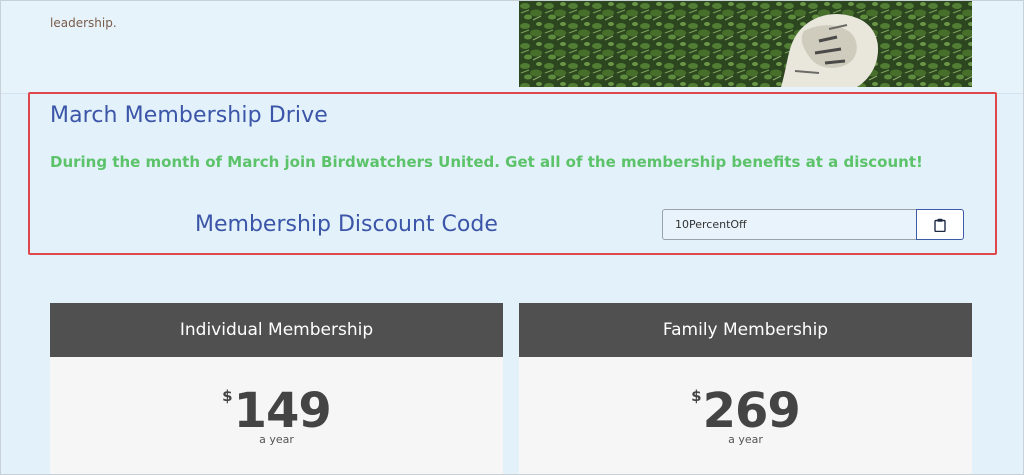 This screenshot has height=475, width=1024. I want to click on clipboard-icon, so click(940, 225).